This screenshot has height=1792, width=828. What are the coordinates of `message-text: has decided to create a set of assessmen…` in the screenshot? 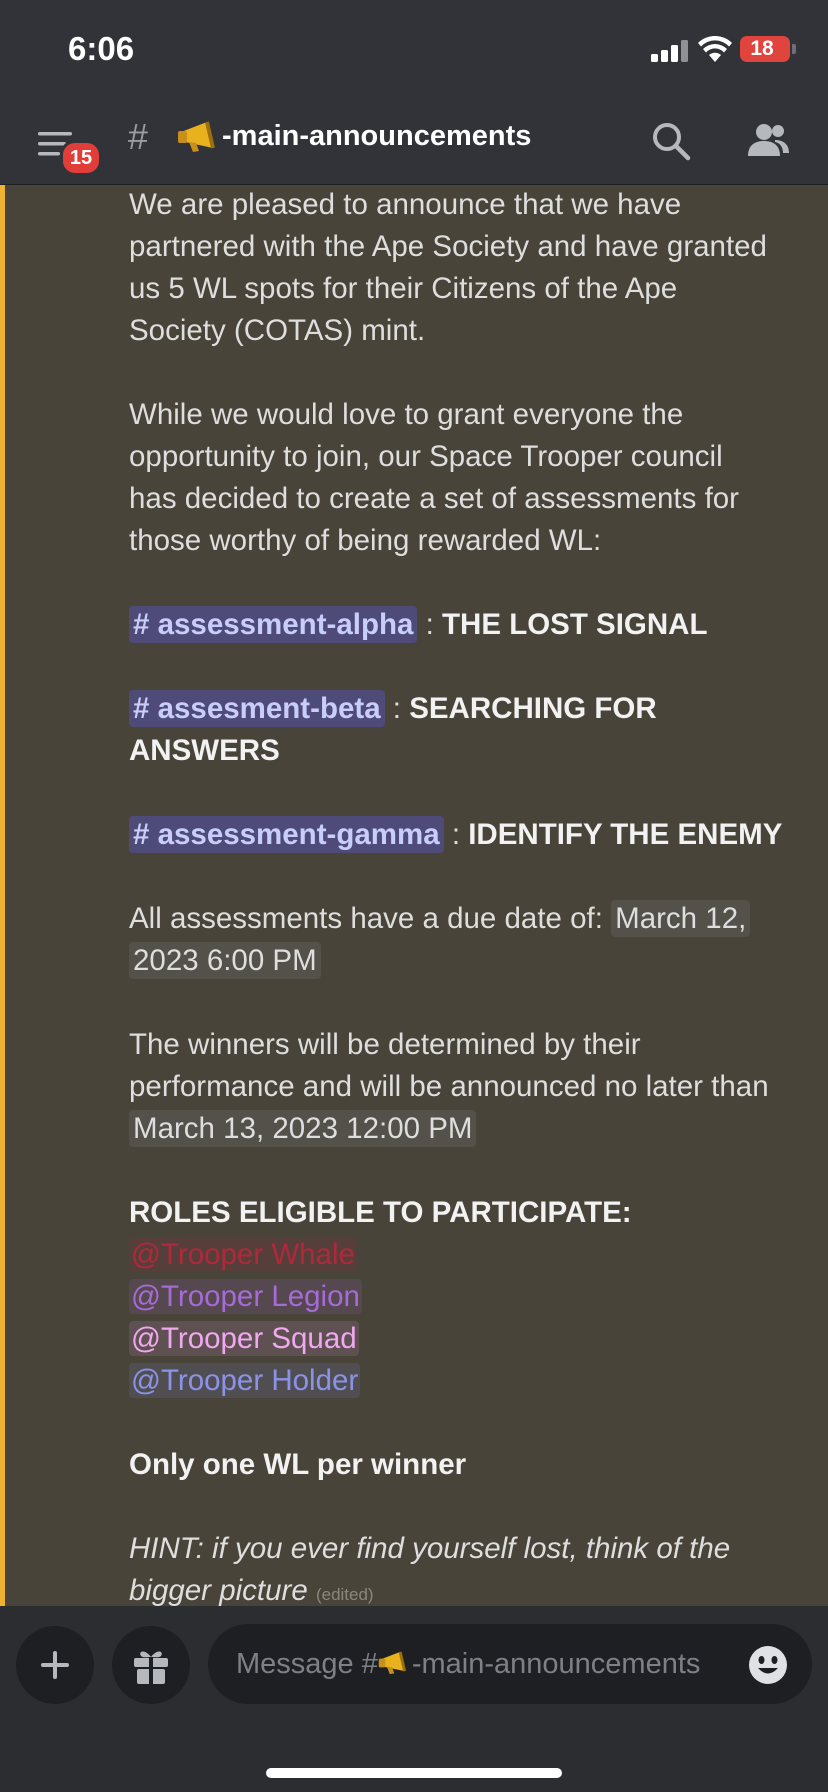 It's located at (434, 498).